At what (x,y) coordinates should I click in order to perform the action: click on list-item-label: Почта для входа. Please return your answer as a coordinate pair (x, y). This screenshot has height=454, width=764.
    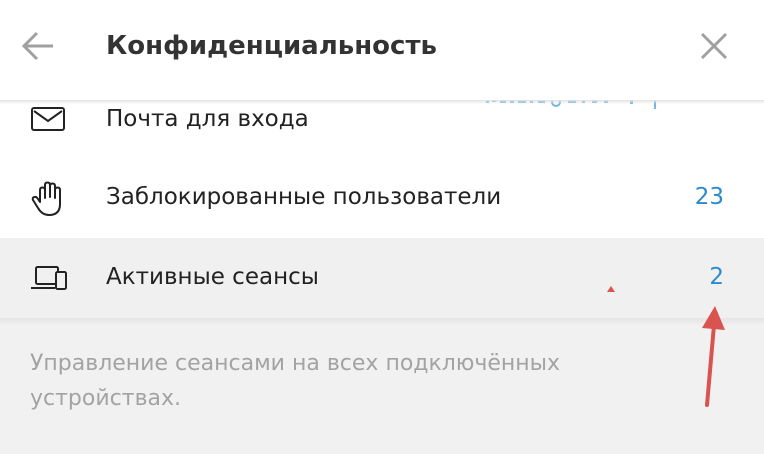
    Looking at the image, I should click on (207, 119).